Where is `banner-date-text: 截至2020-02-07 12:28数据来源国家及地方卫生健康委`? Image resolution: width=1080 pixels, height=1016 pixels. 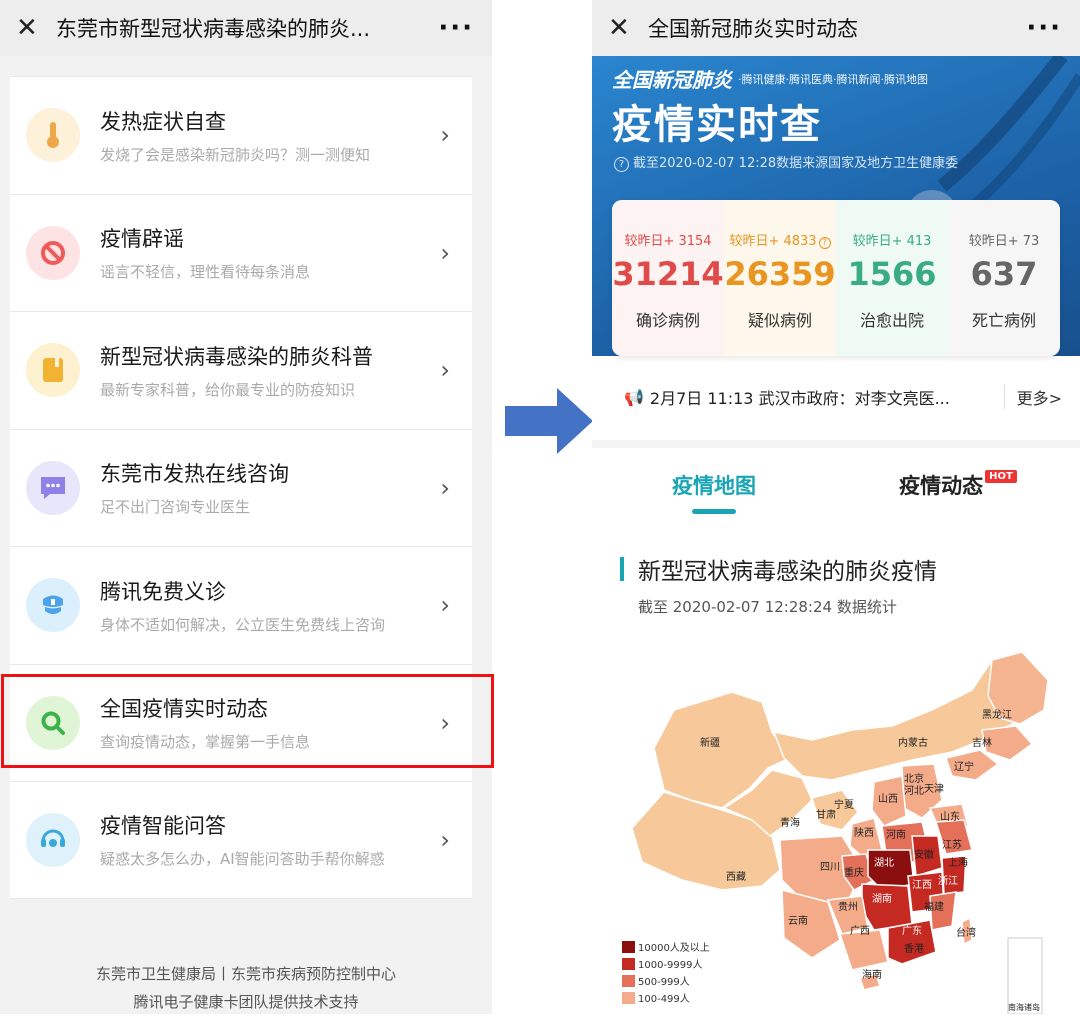 banner-date-text: 截至2020-02-07 12:28数据来源国家及地方卫生健康委 is located at coordinates (796, 163).